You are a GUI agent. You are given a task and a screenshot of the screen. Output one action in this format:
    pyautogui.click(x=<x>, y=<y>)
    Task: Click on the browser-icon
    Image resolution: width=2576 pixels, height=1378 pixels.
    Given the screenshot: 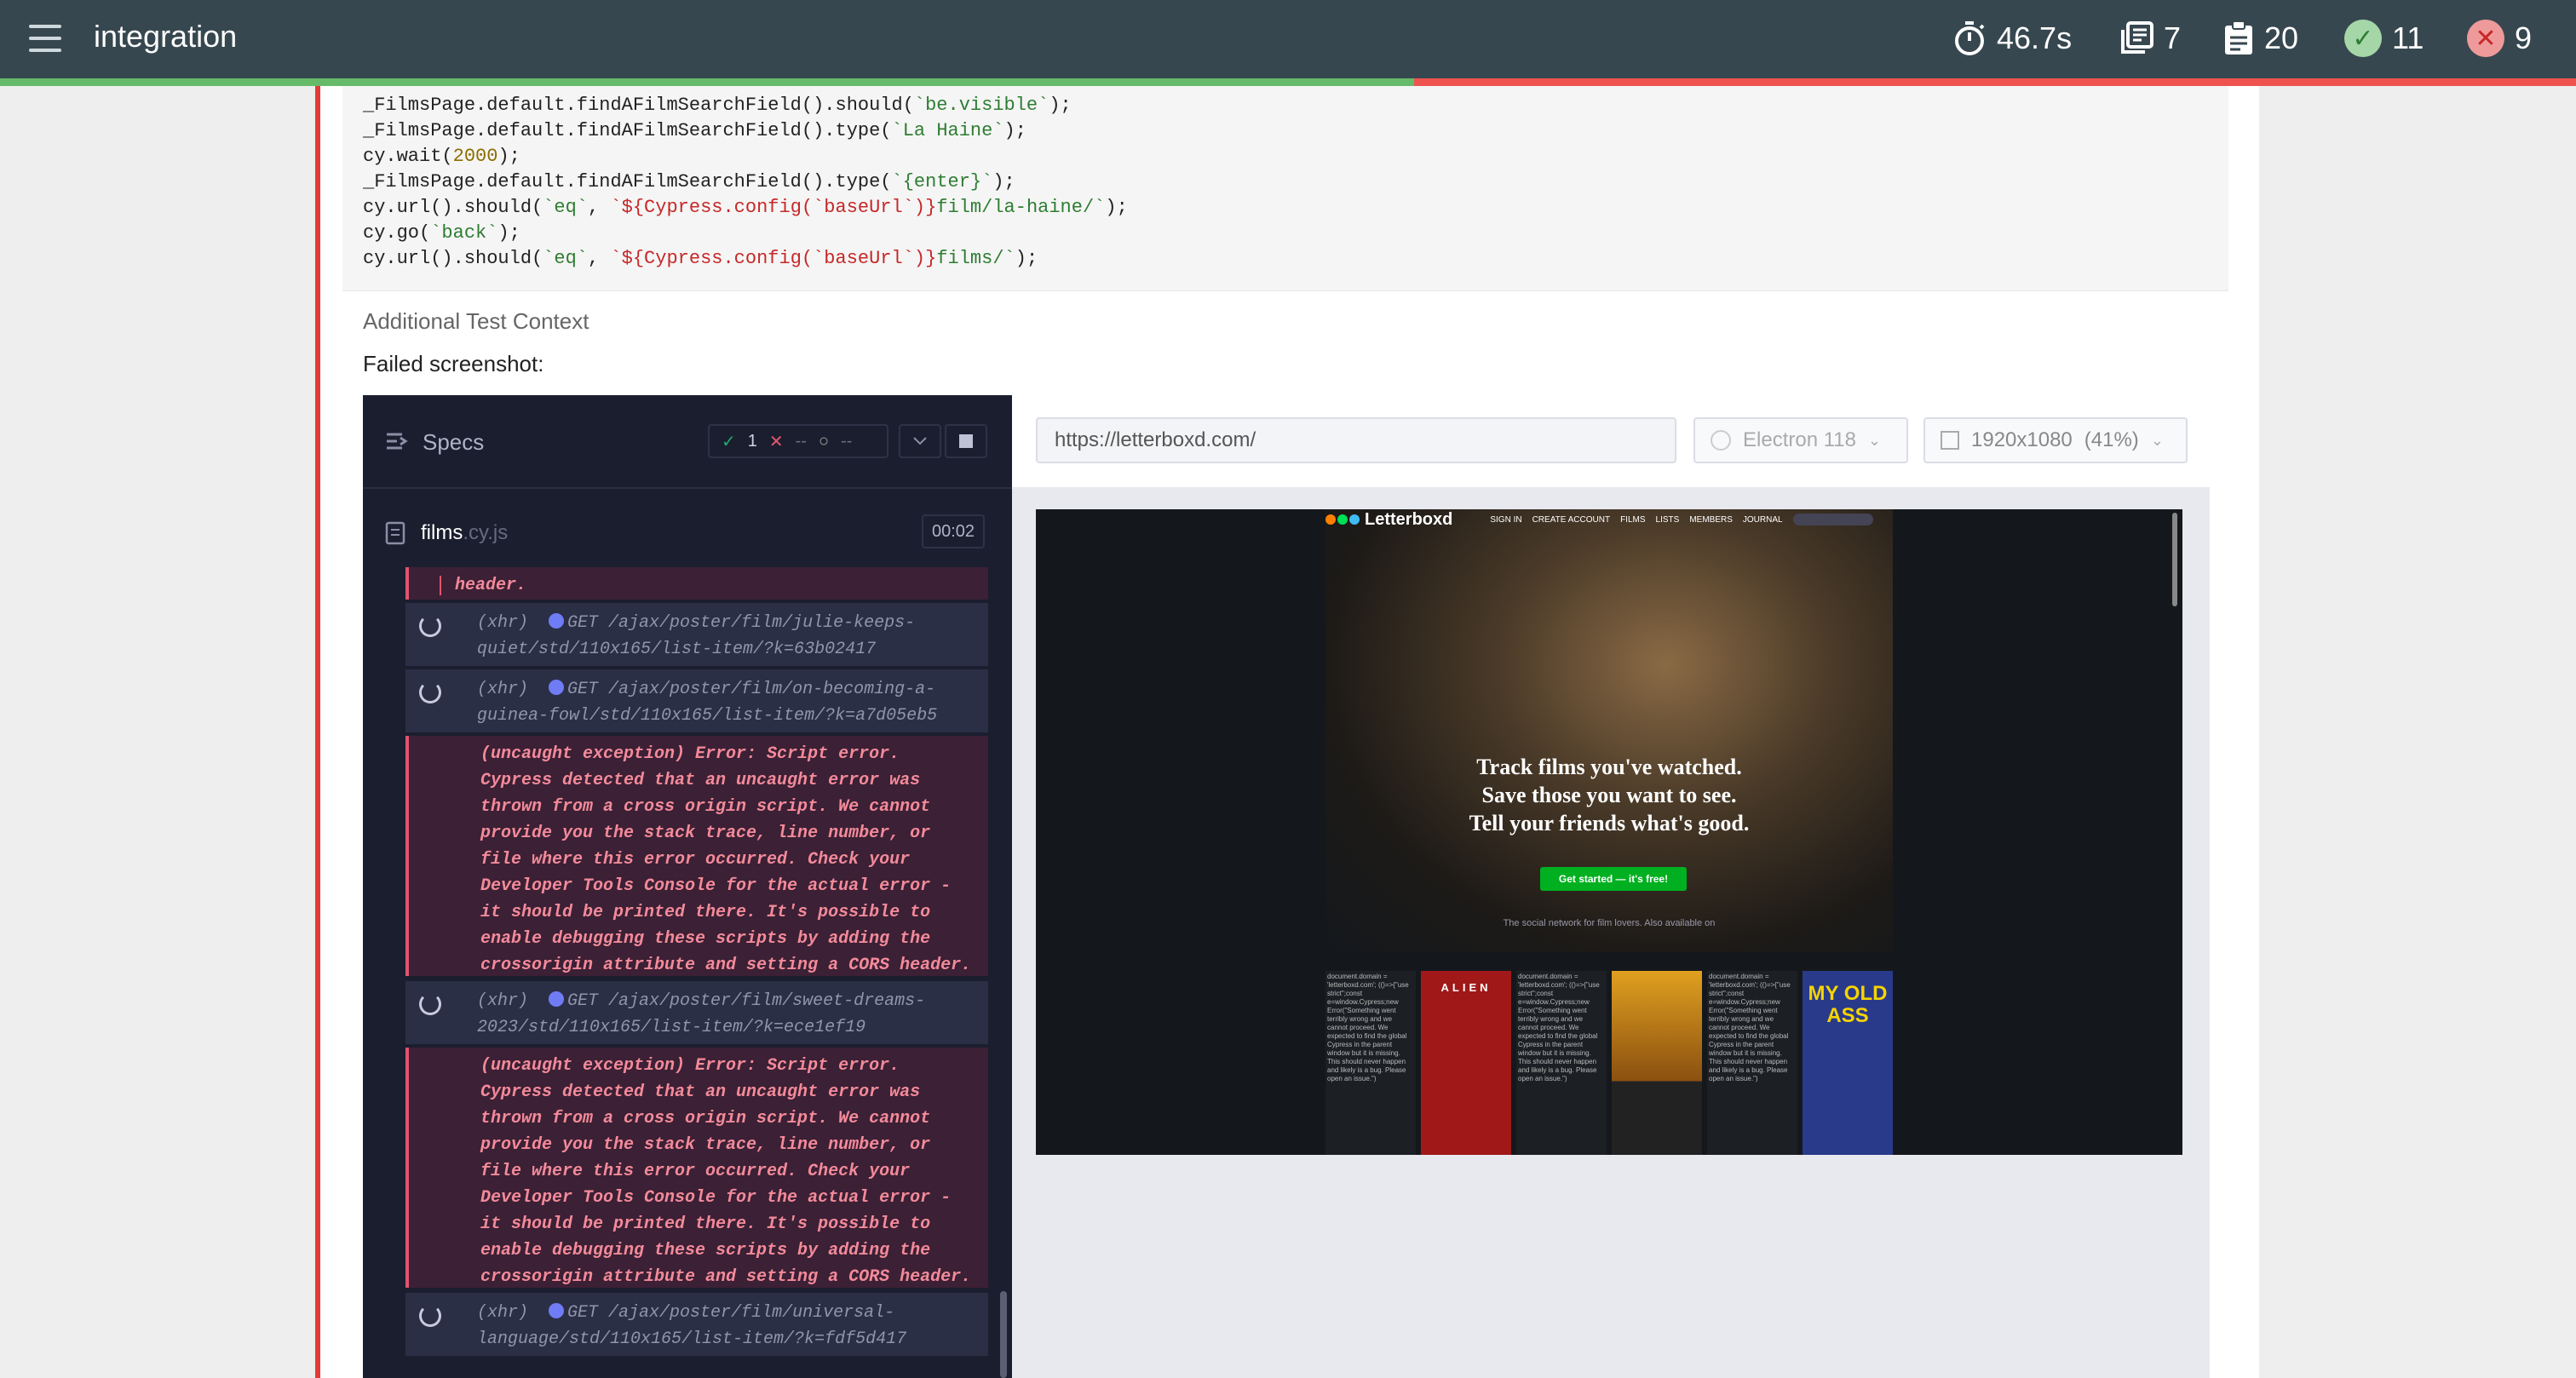 What is the action you would take?
    pyautogui.click(x=1721, y=440)
    